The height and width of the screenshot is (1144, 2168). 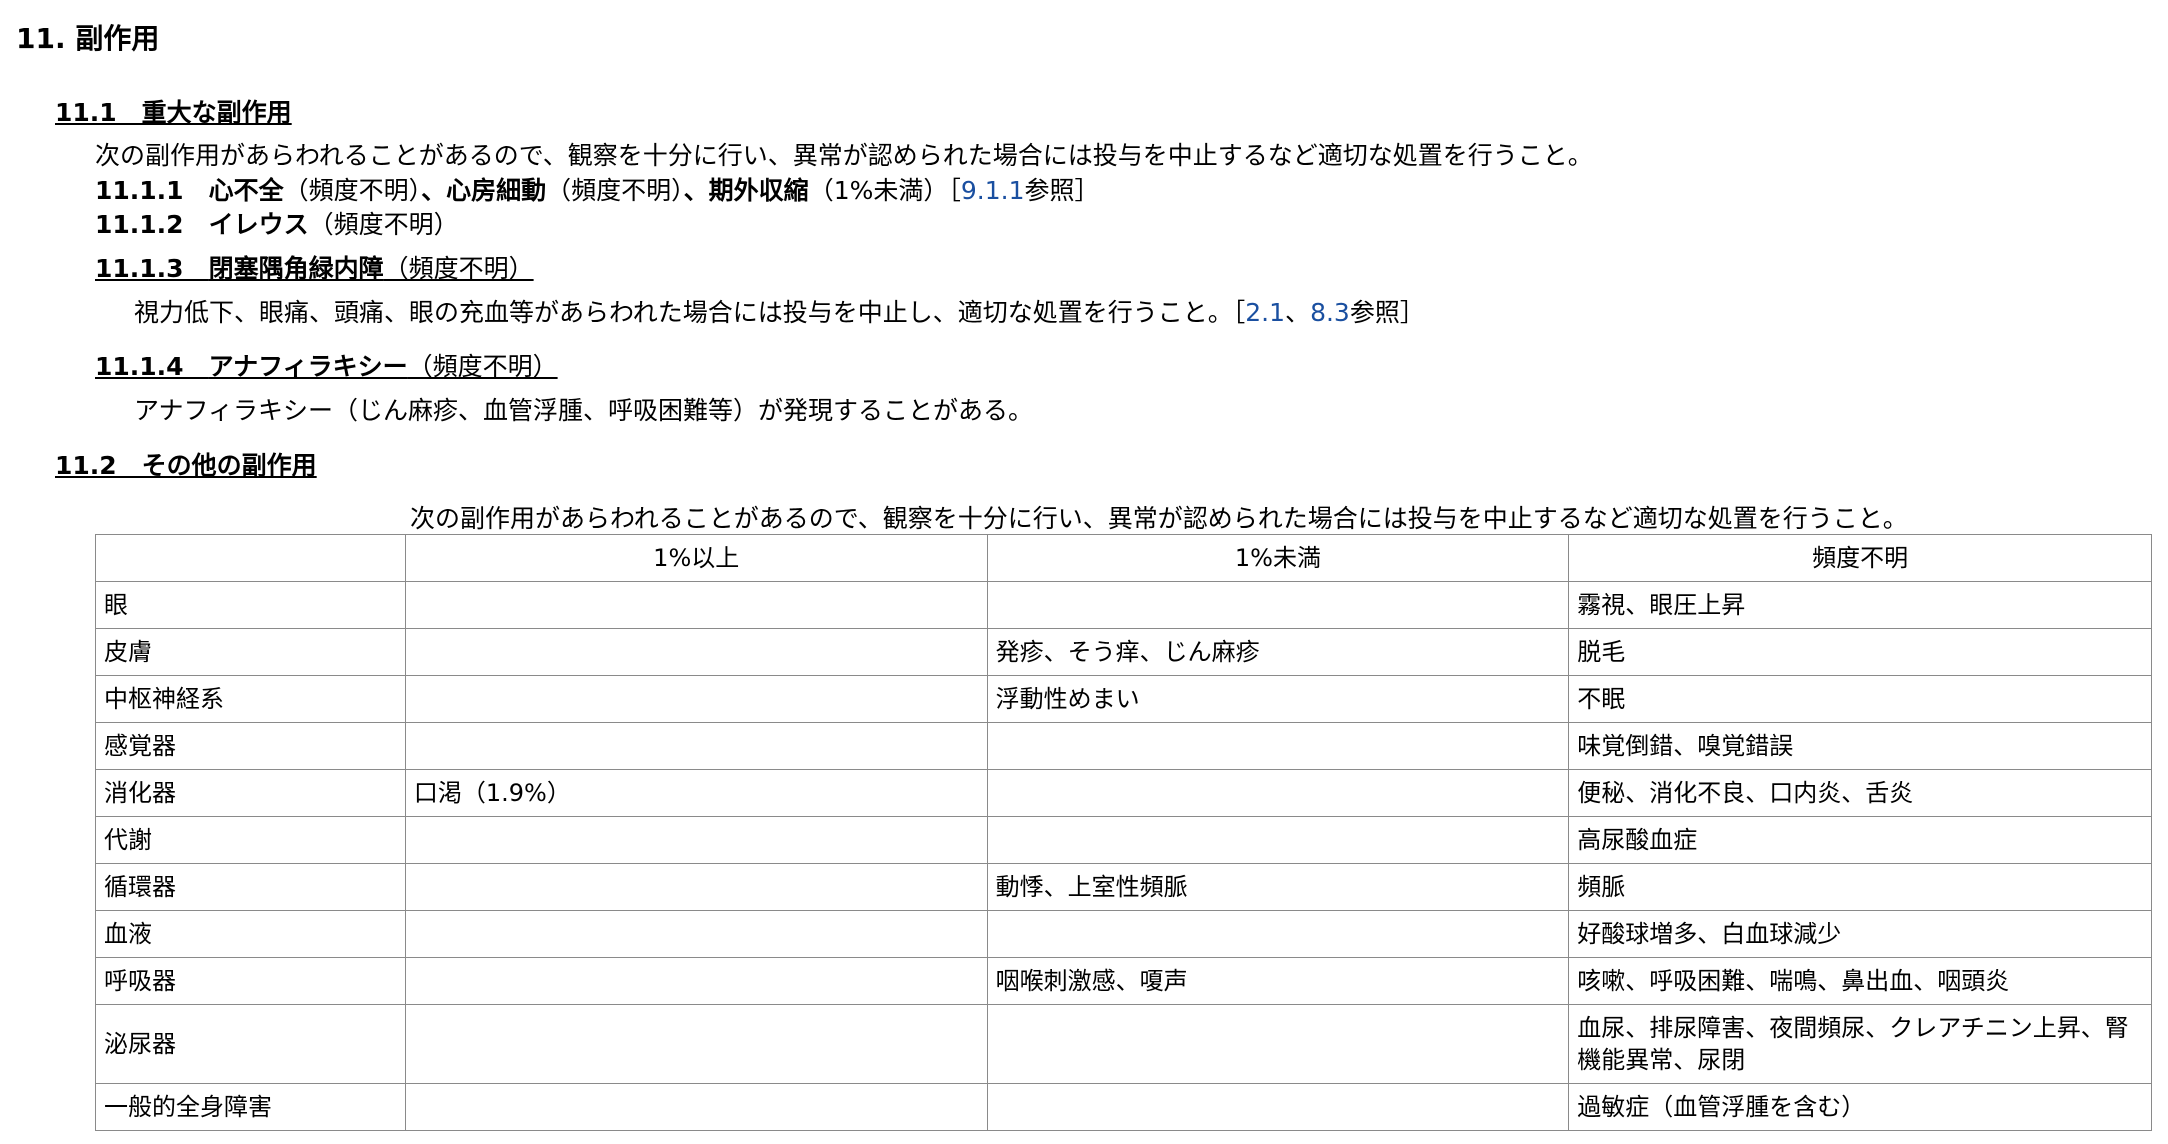 What do you see at coordinates (1860, 652) in the screenshot?
I see `table-cell: 脱毛` at bounding box center [1860, 652].